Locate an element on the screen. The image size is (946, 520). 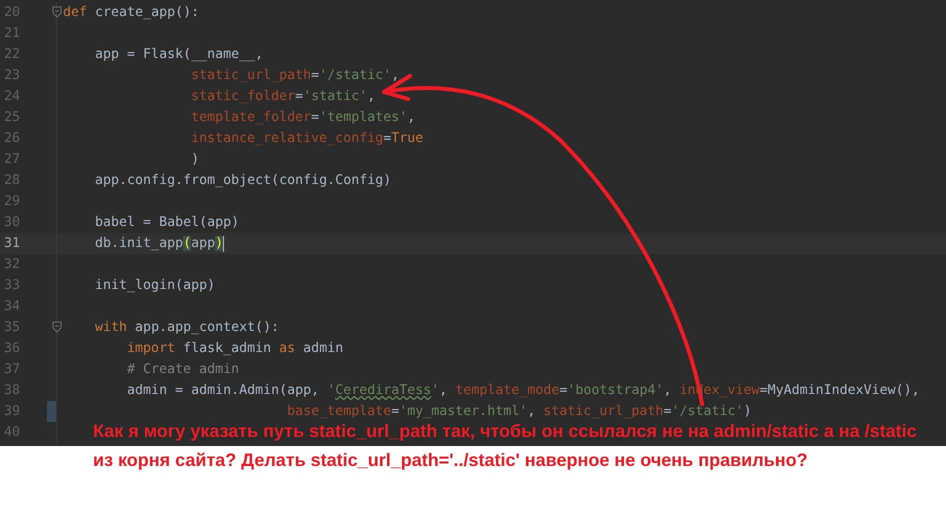
line-number: 26 is located at coordinates (12, 138).